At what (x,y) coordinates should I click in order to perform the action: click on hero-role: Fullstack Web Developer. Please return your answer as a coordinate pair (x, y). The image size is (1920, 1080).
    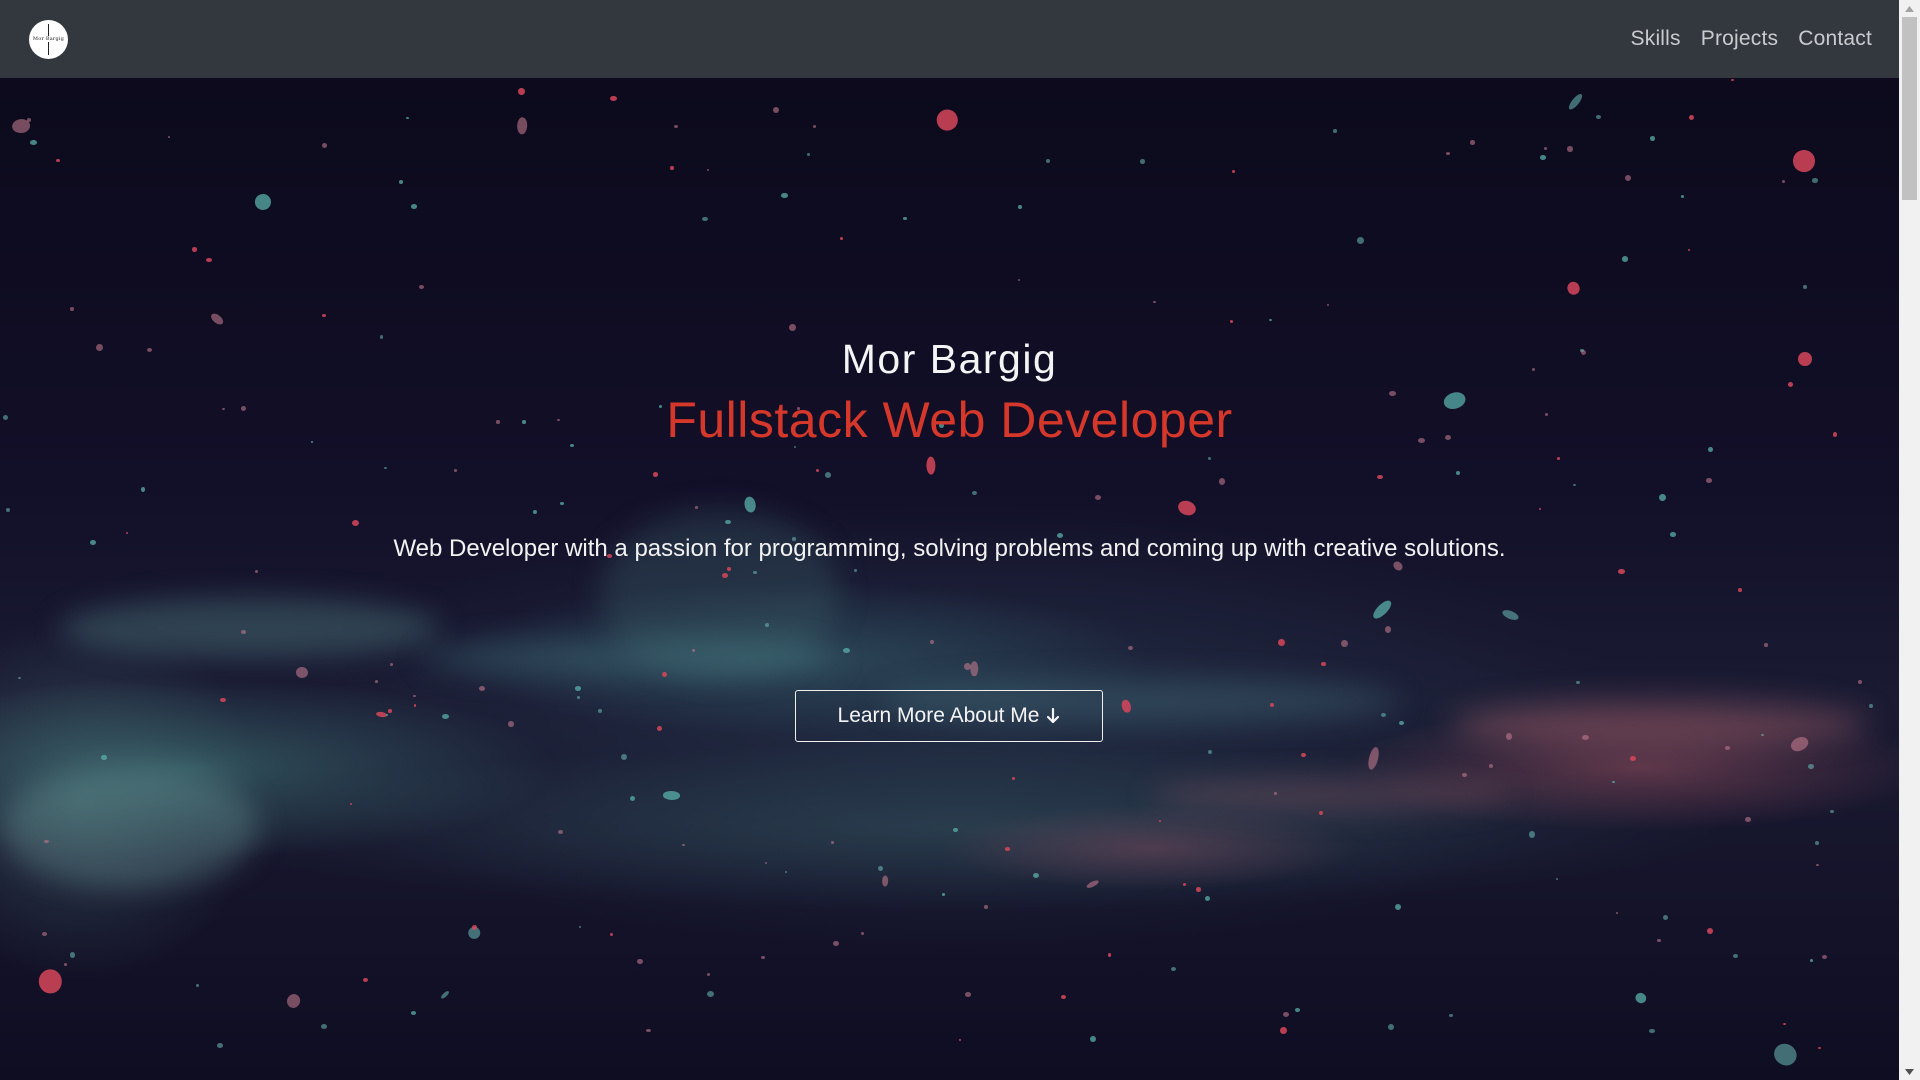
    Looking at the image, I should click on (949, 420).